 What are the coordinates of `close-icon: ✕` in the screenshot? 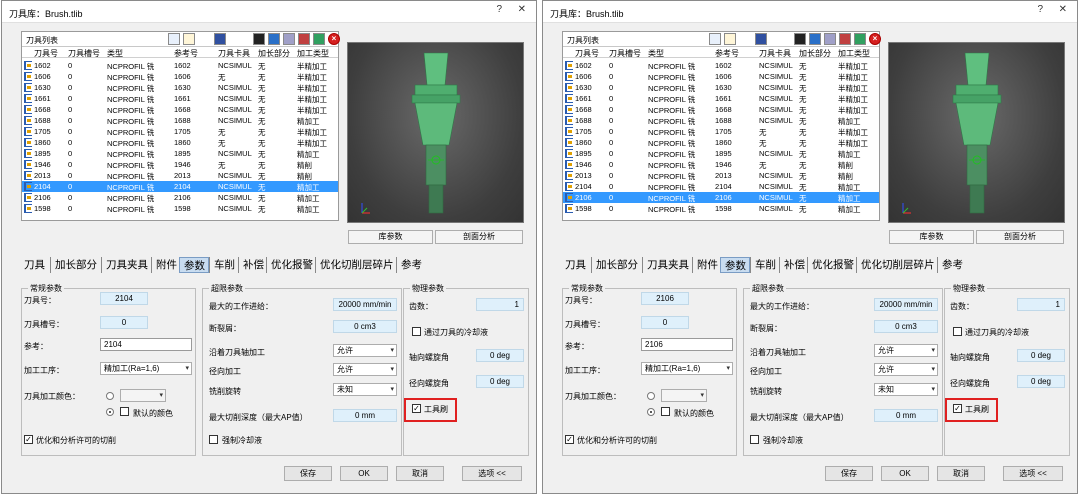 It's located at (522, 9).